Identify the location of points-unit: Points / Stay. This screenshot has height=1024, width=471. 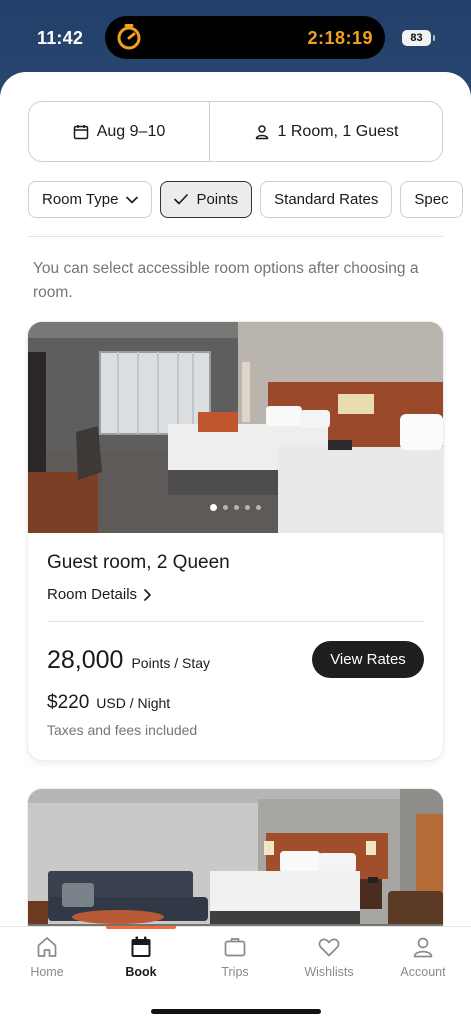
(171, 663).